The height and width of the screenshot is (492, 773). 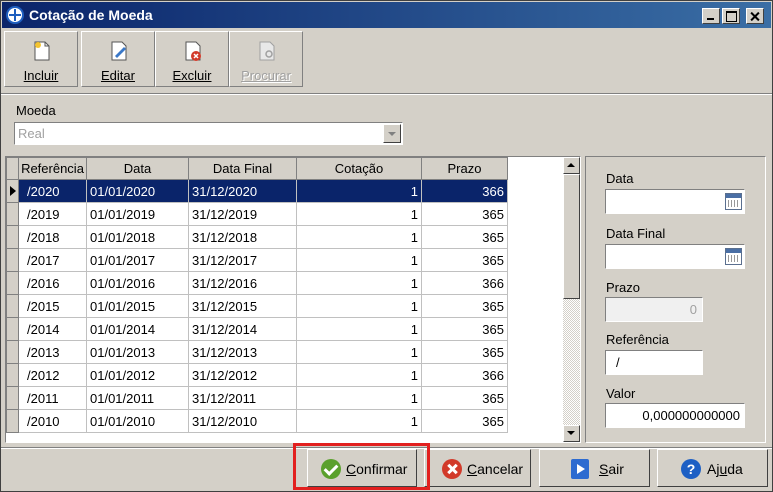 I want to click on column-header-prazo: Prazo, so click(x=464, y=168).